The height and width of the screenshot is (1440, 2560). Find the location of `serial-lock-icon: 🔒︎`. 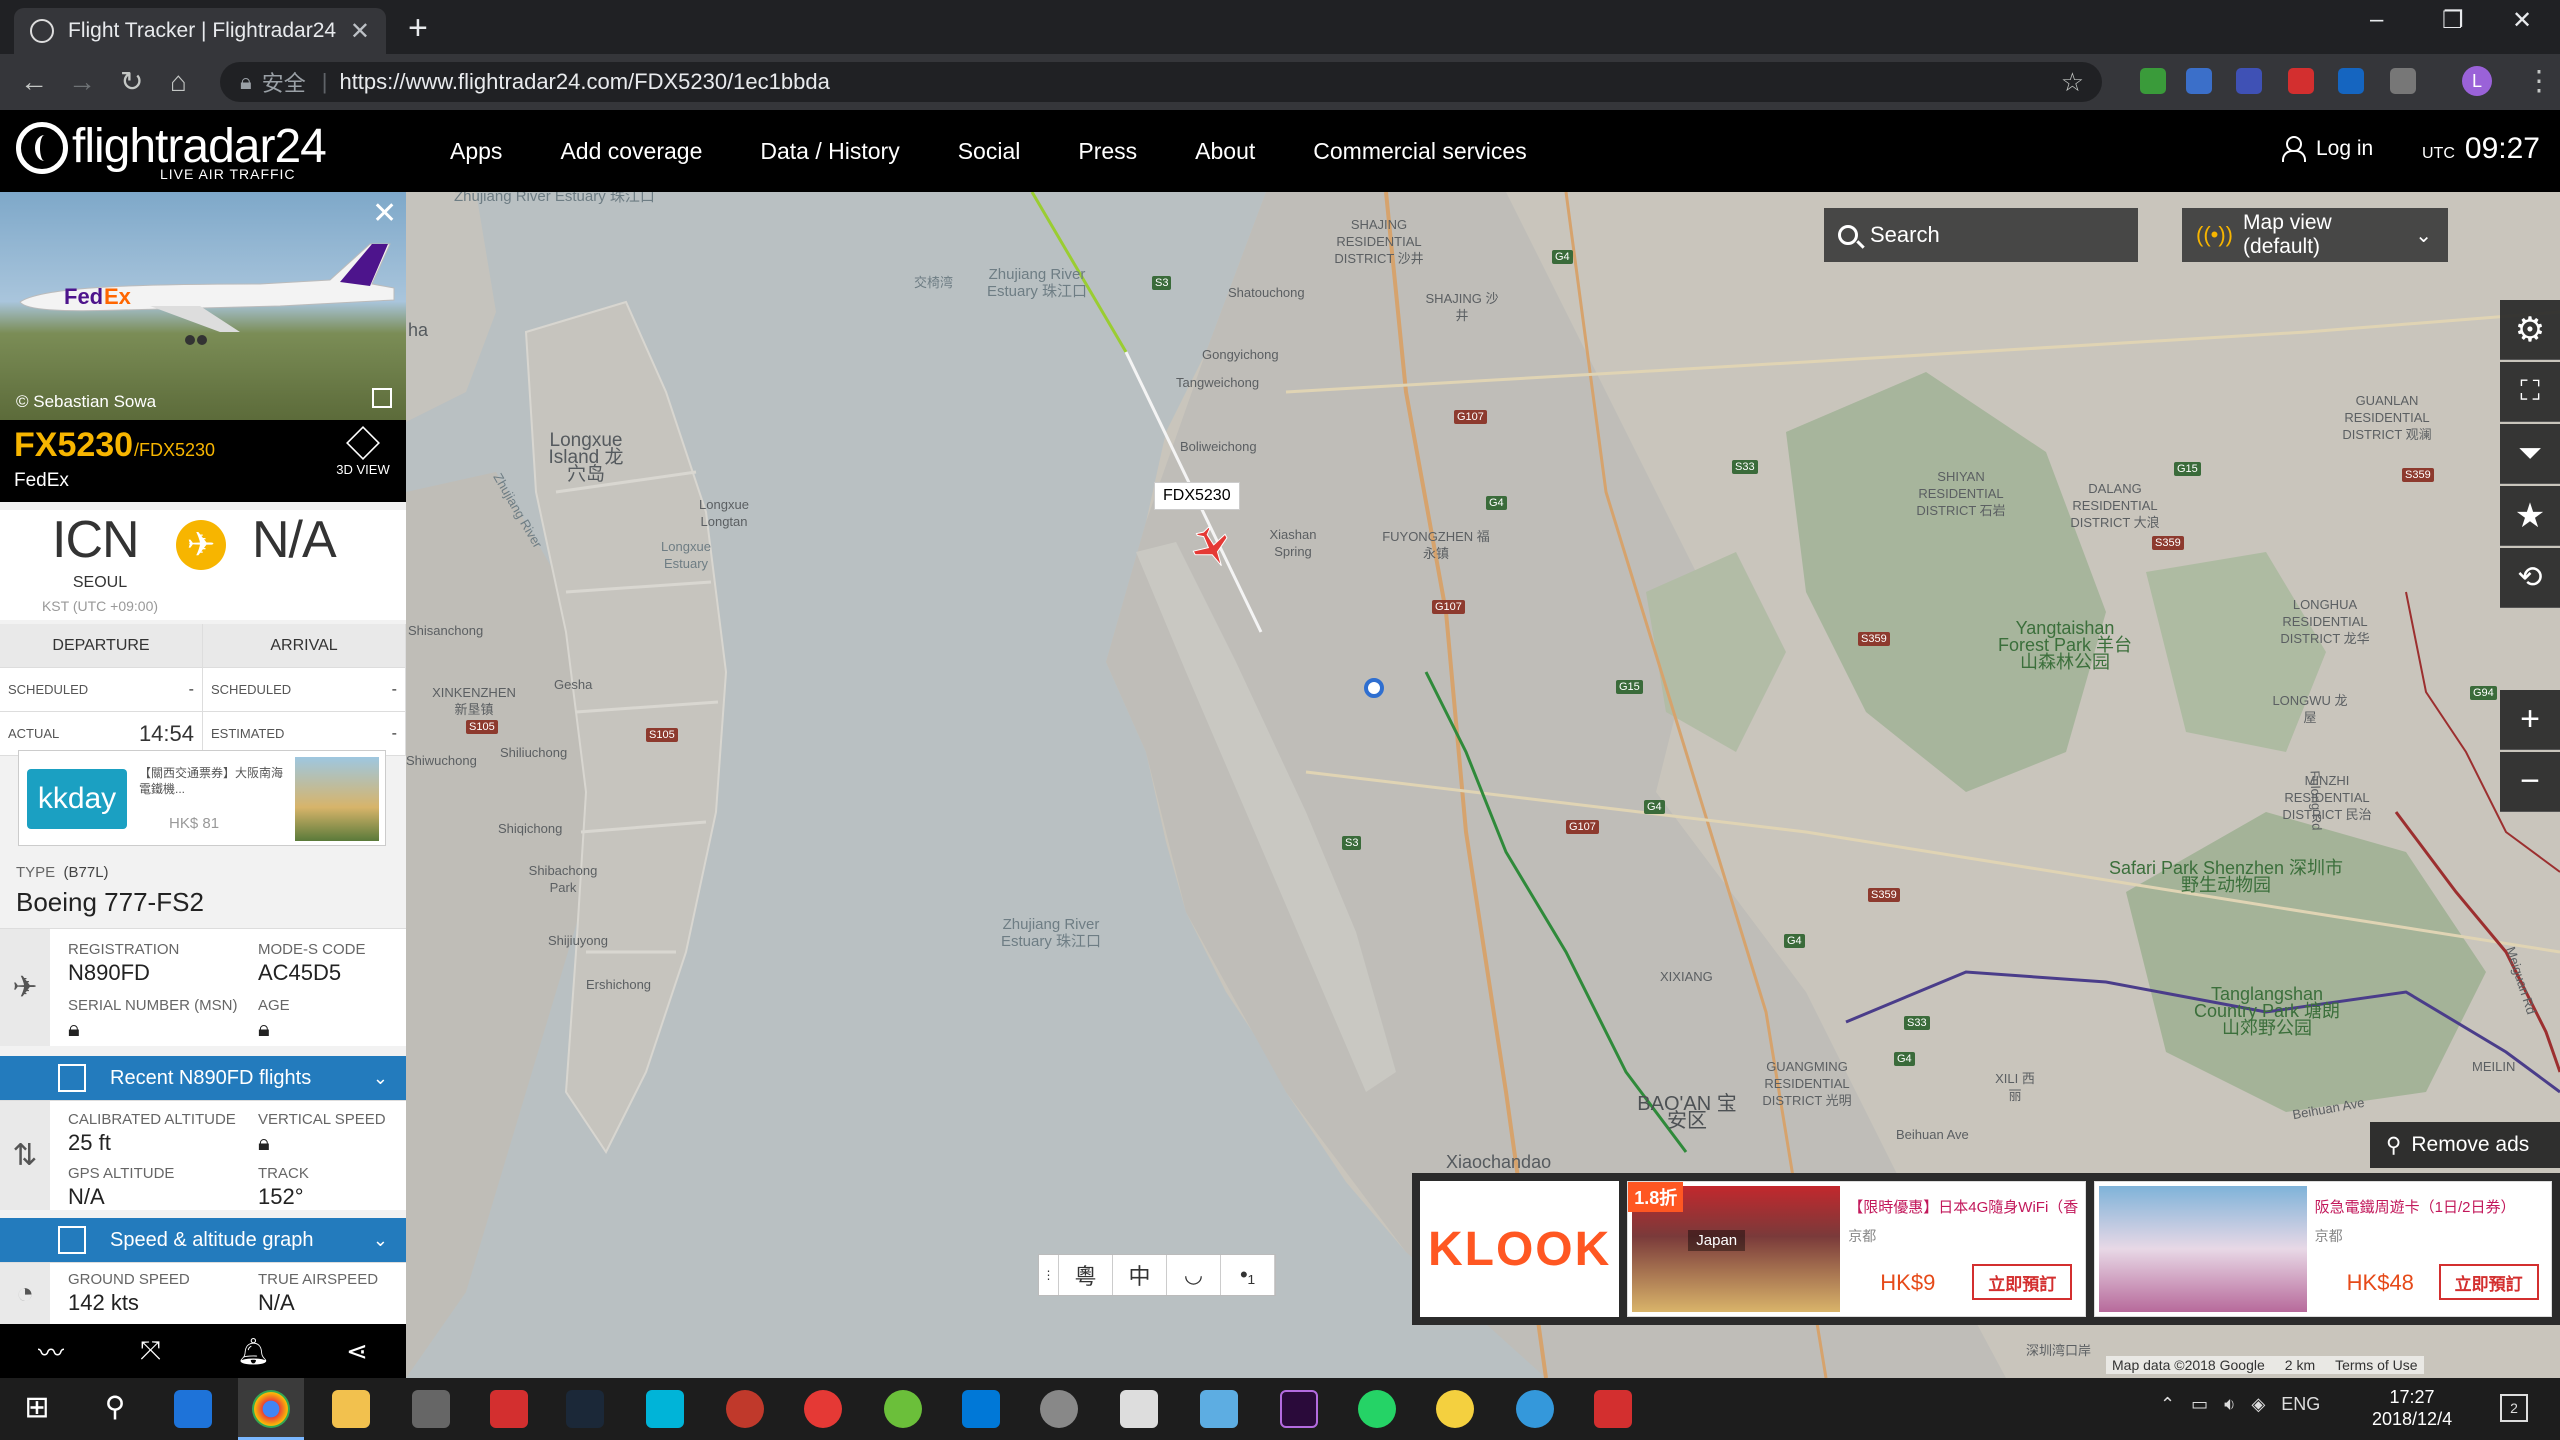

serial-lock-icon: 🔒︎ is located at coordinates (152, 1029).